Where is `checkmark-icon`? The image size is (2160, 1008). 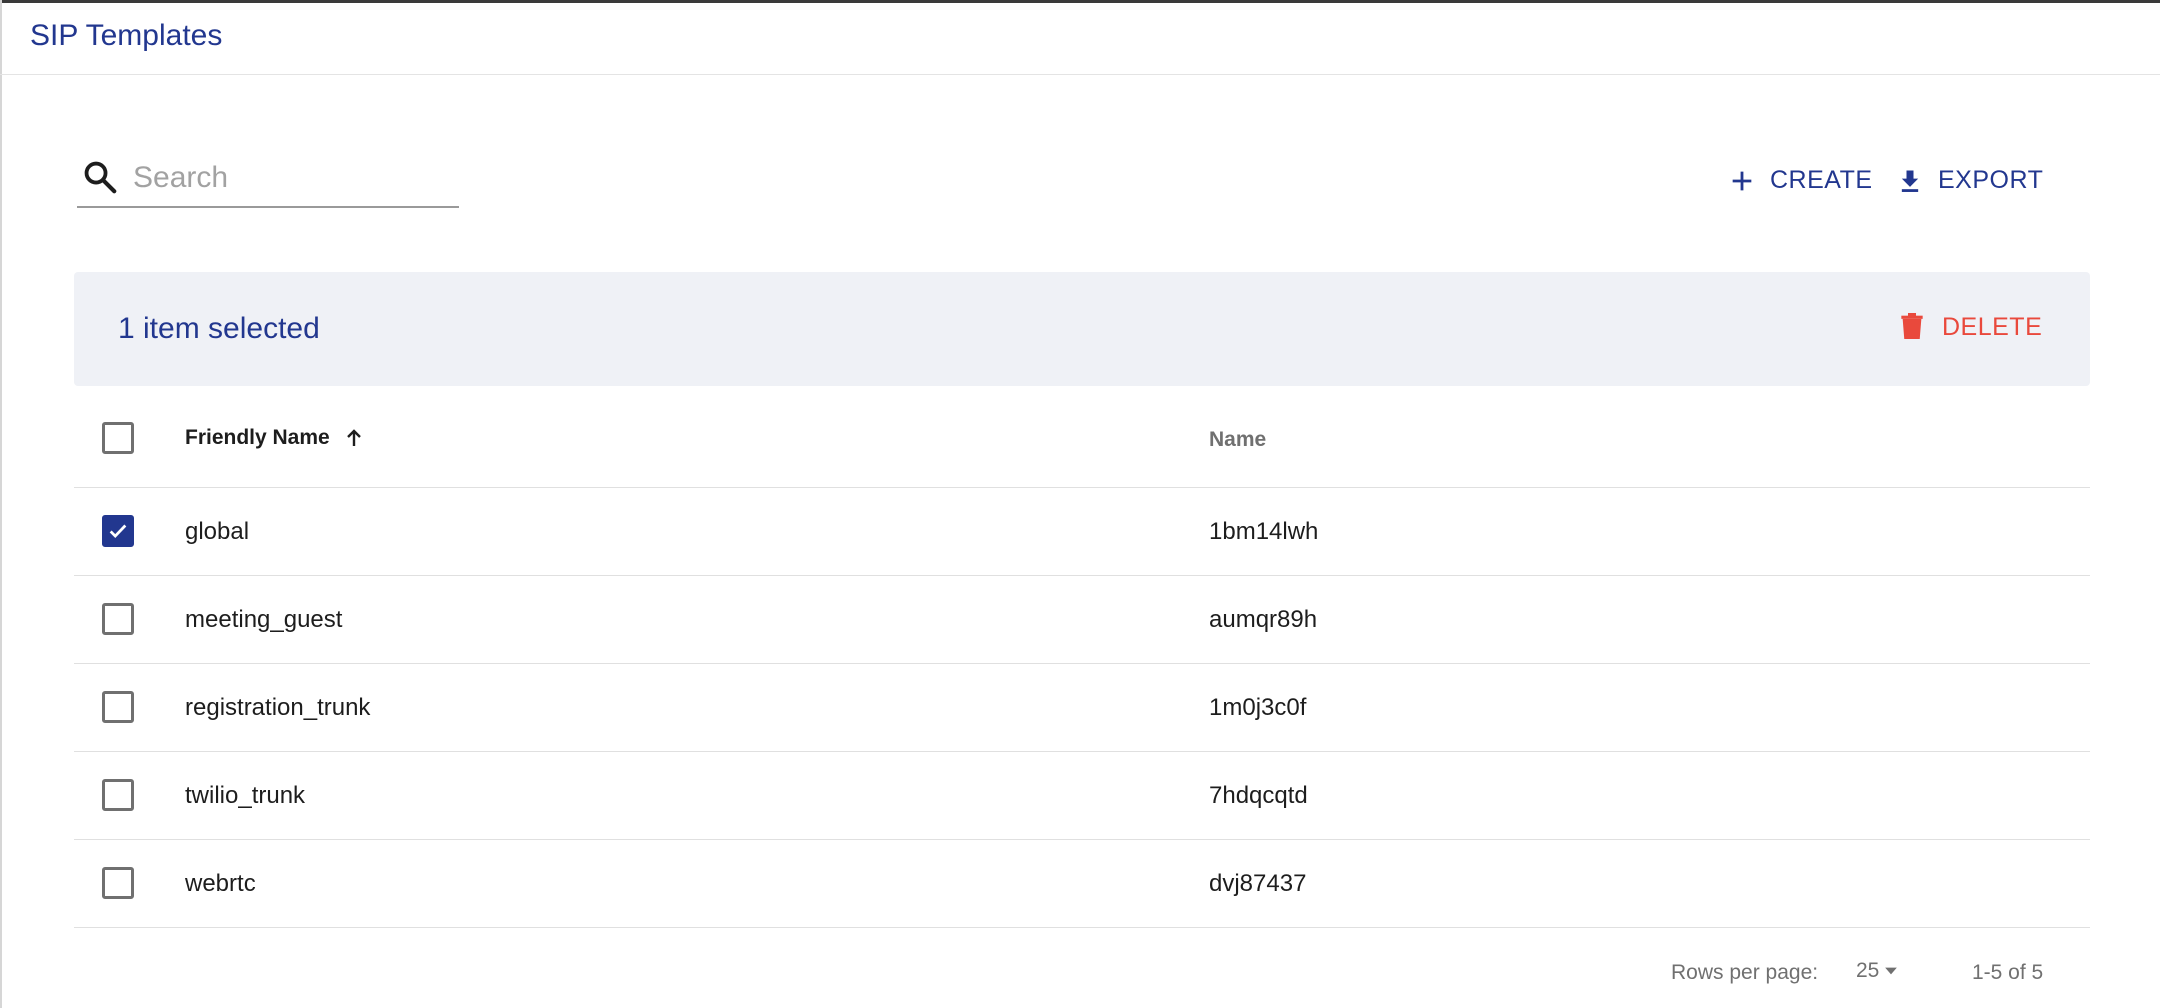 checkmark-icon is located at coordinates (118, 531).